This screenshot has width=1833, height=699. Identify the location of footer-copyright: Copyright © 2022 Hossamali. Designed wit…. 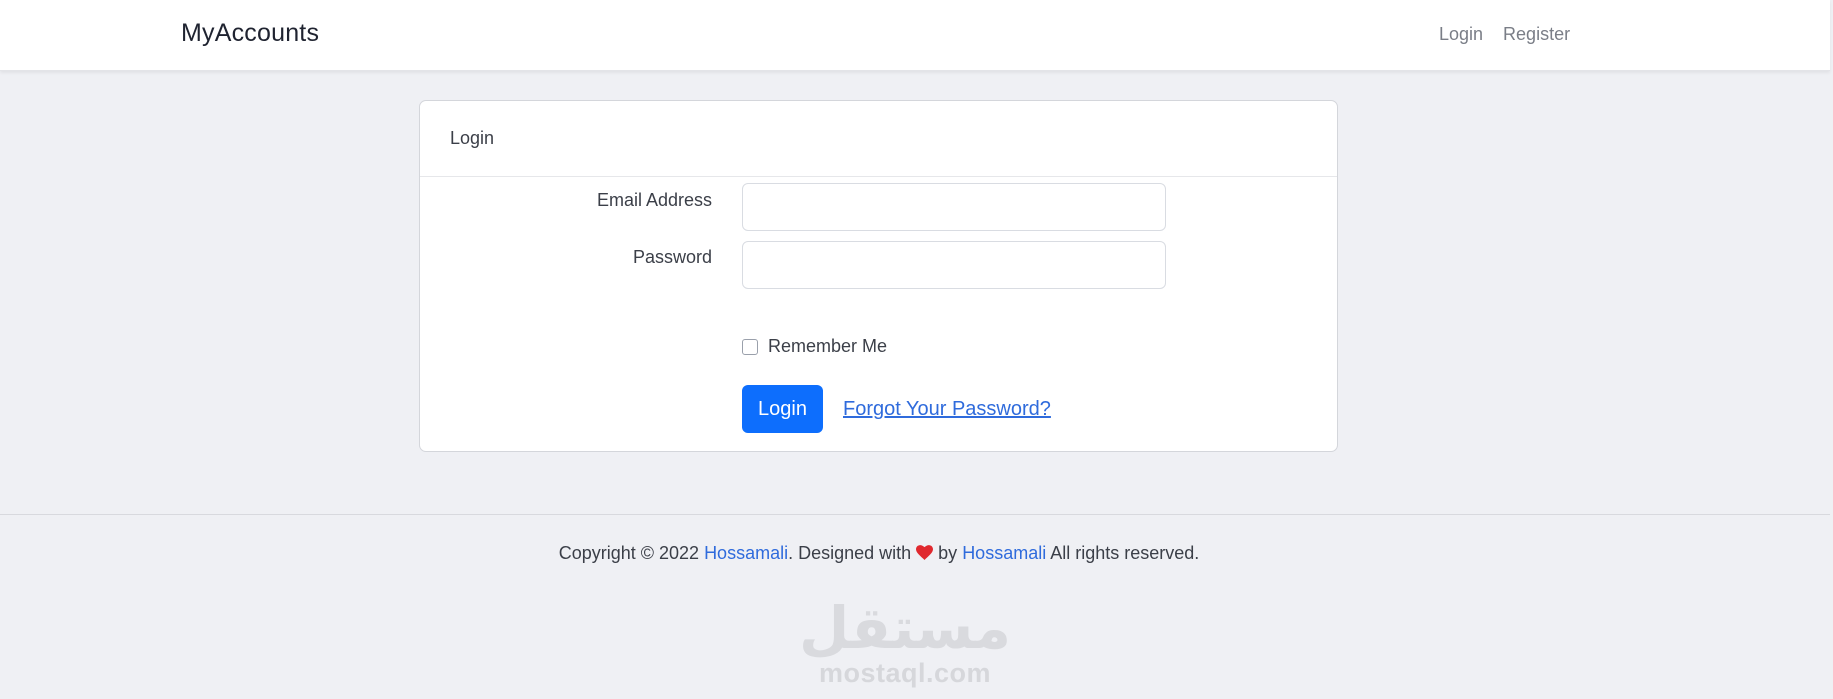
(879, 553).